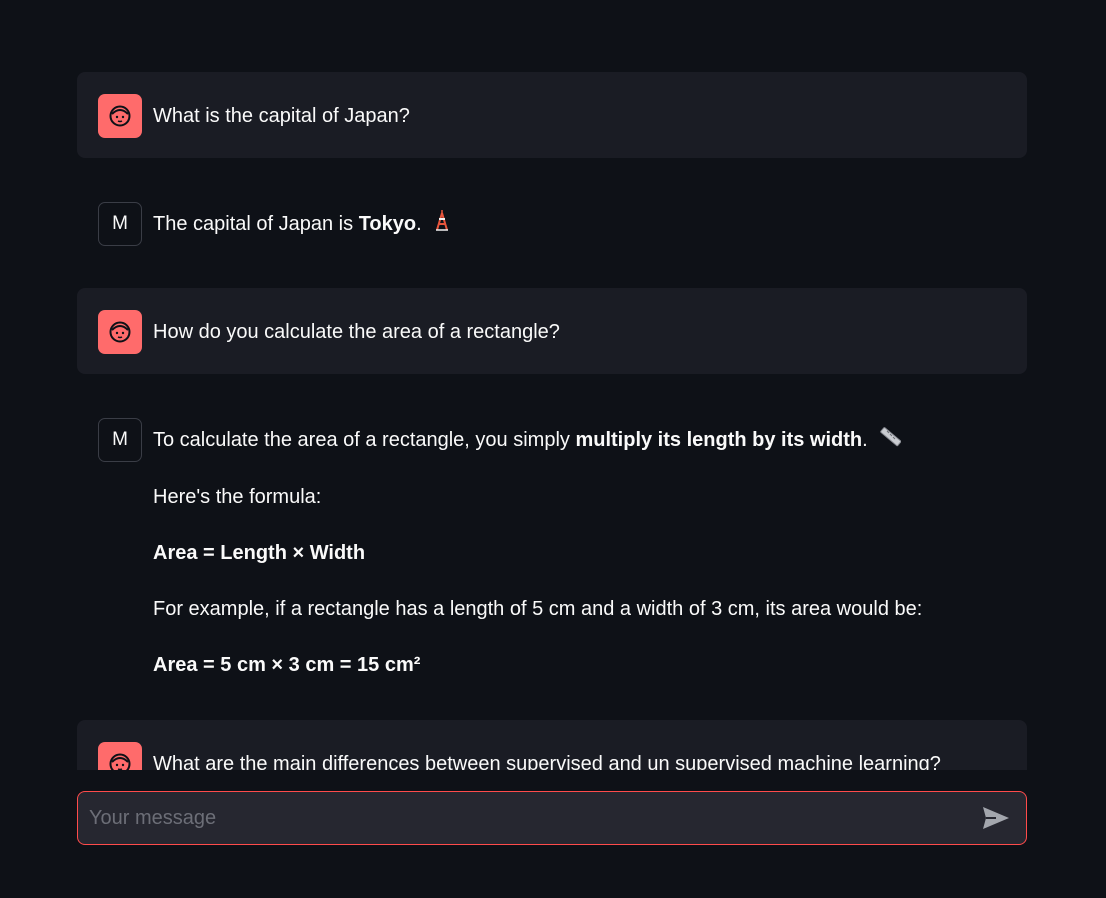  What do you see at coordinates (537, 553) in the screenshot?
I see `message-paragraph: Area = Length × Width` at bounding box center [537, 553].